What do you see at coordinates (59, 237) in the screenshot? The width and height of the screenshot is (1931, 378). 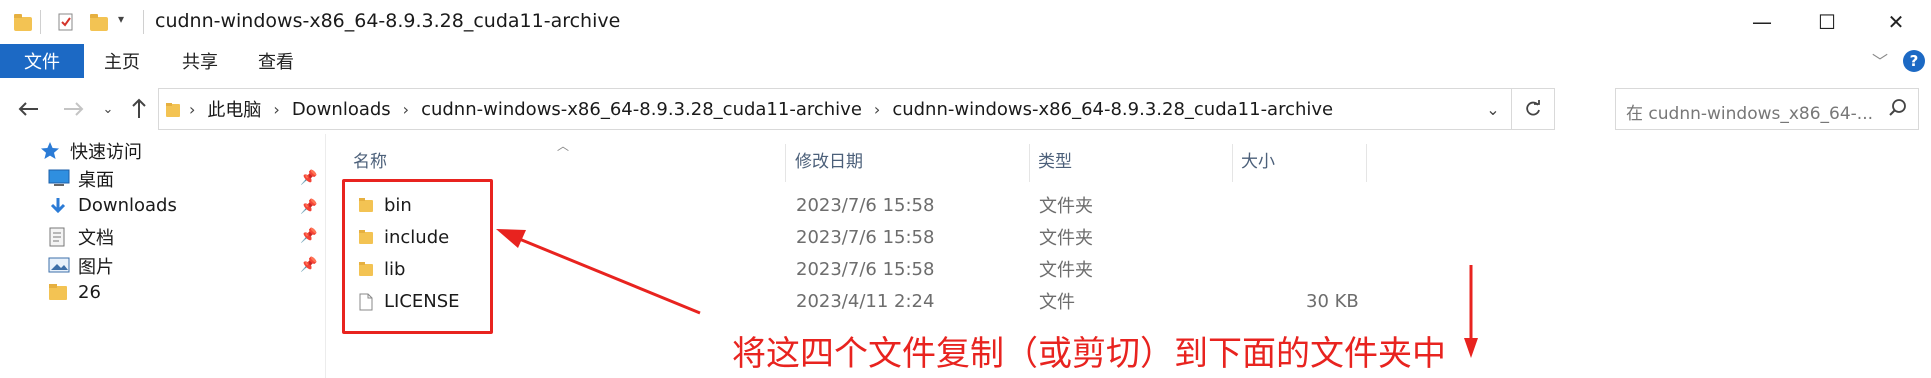 I see `document-icon` at bounding box center [59, 237].